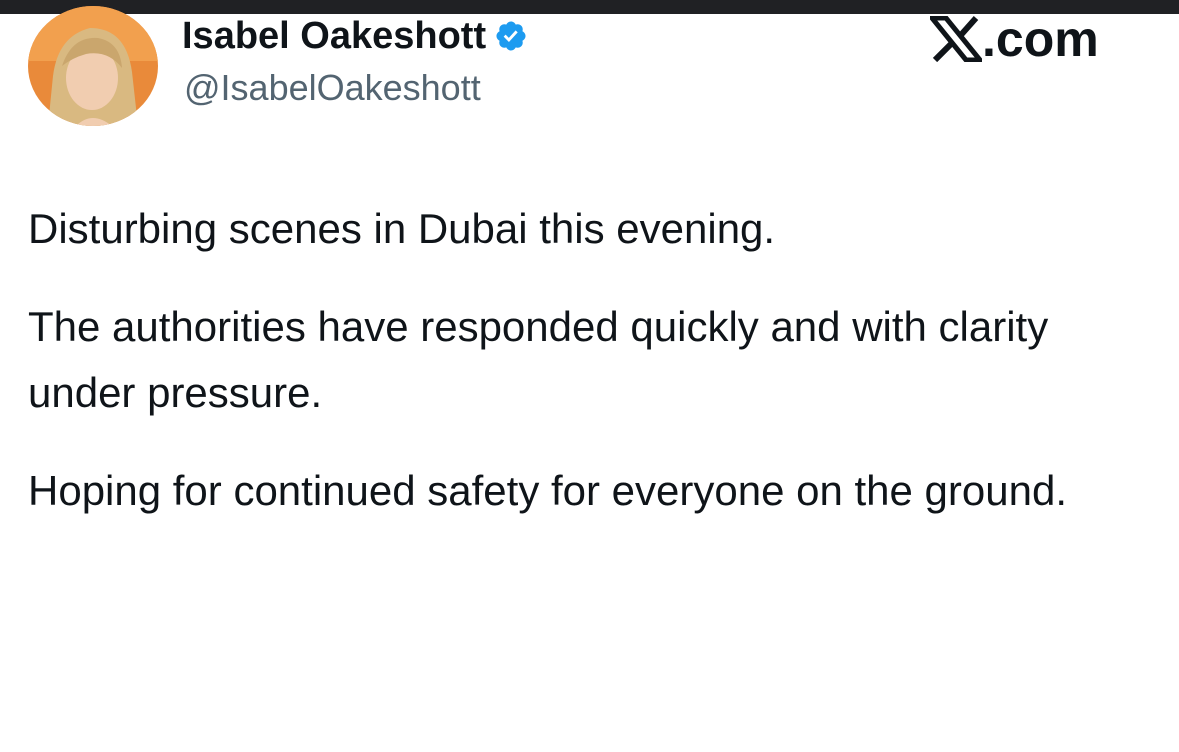 This screenshot has height=752, width=1179. I want to click on avatar, so click(93, 66).